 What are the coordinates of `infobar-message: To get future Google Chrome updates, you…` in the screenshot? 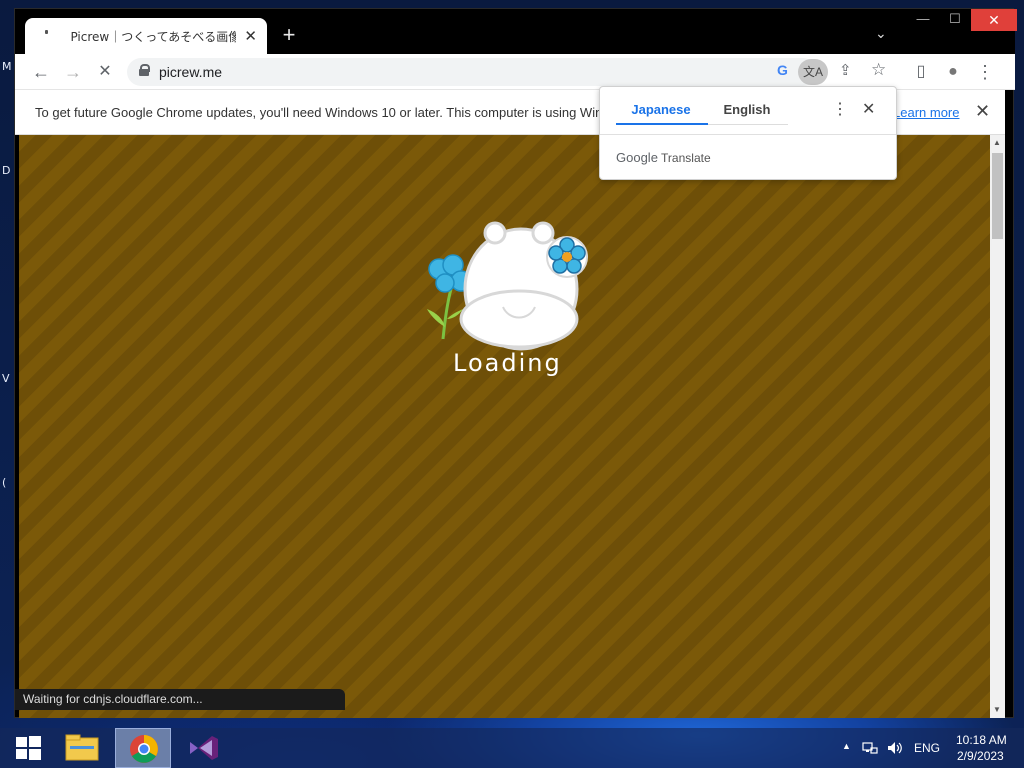 It's located at (319, 112).